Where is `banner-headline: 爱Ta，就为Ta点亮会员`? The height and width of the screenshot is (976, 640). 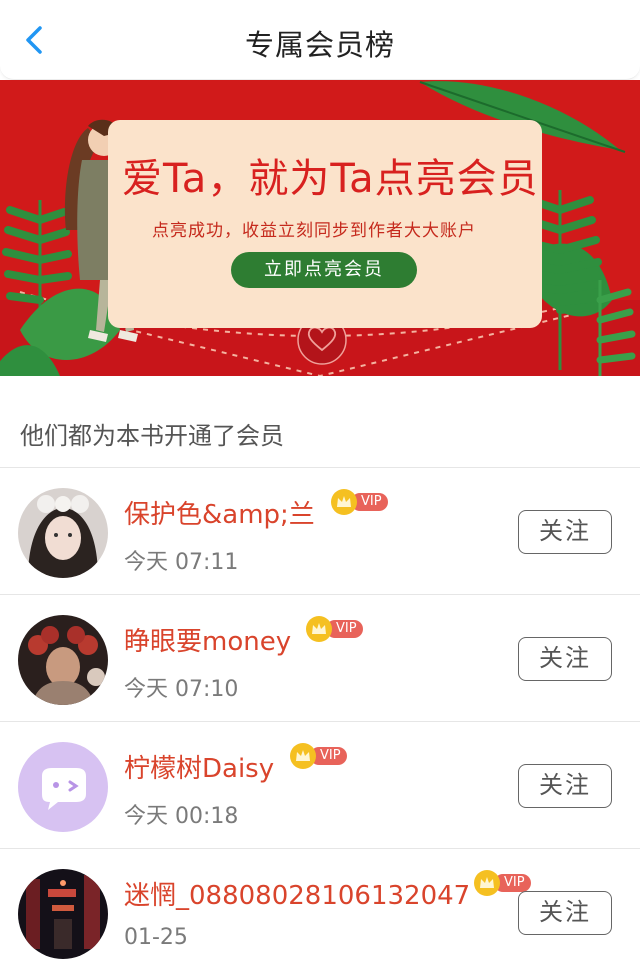 banner-headline: 爱Ta，就为Ta点亮会员 is located at coordinates (330, 179).